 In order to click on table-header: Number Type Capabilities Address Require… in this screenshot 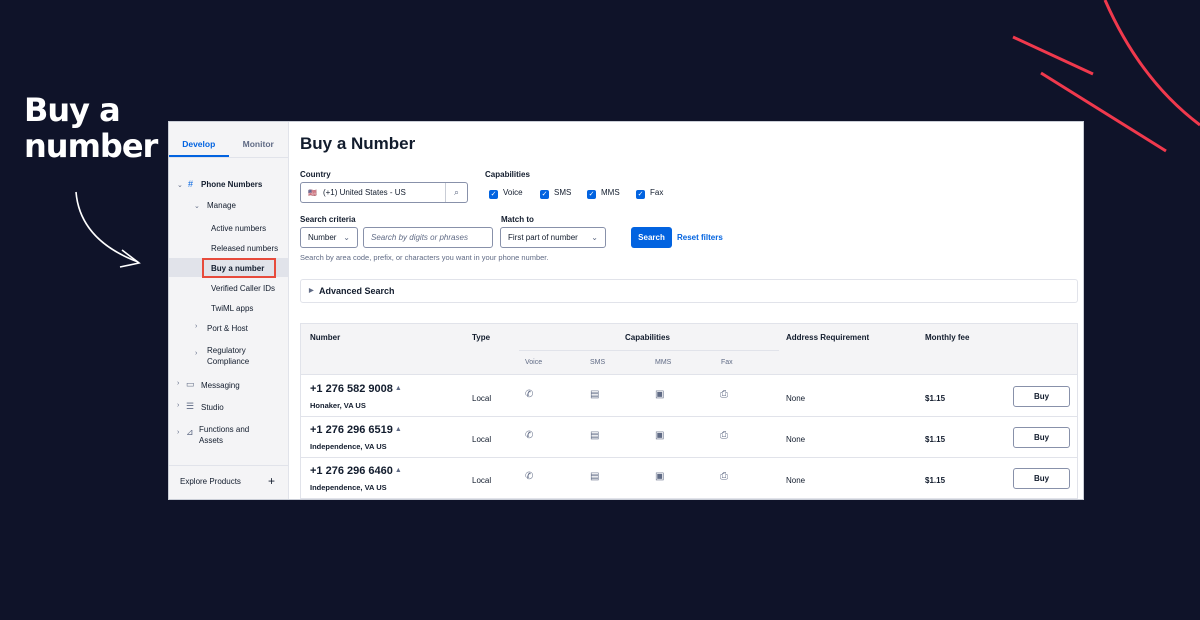, I will do `click(689, 349)`.